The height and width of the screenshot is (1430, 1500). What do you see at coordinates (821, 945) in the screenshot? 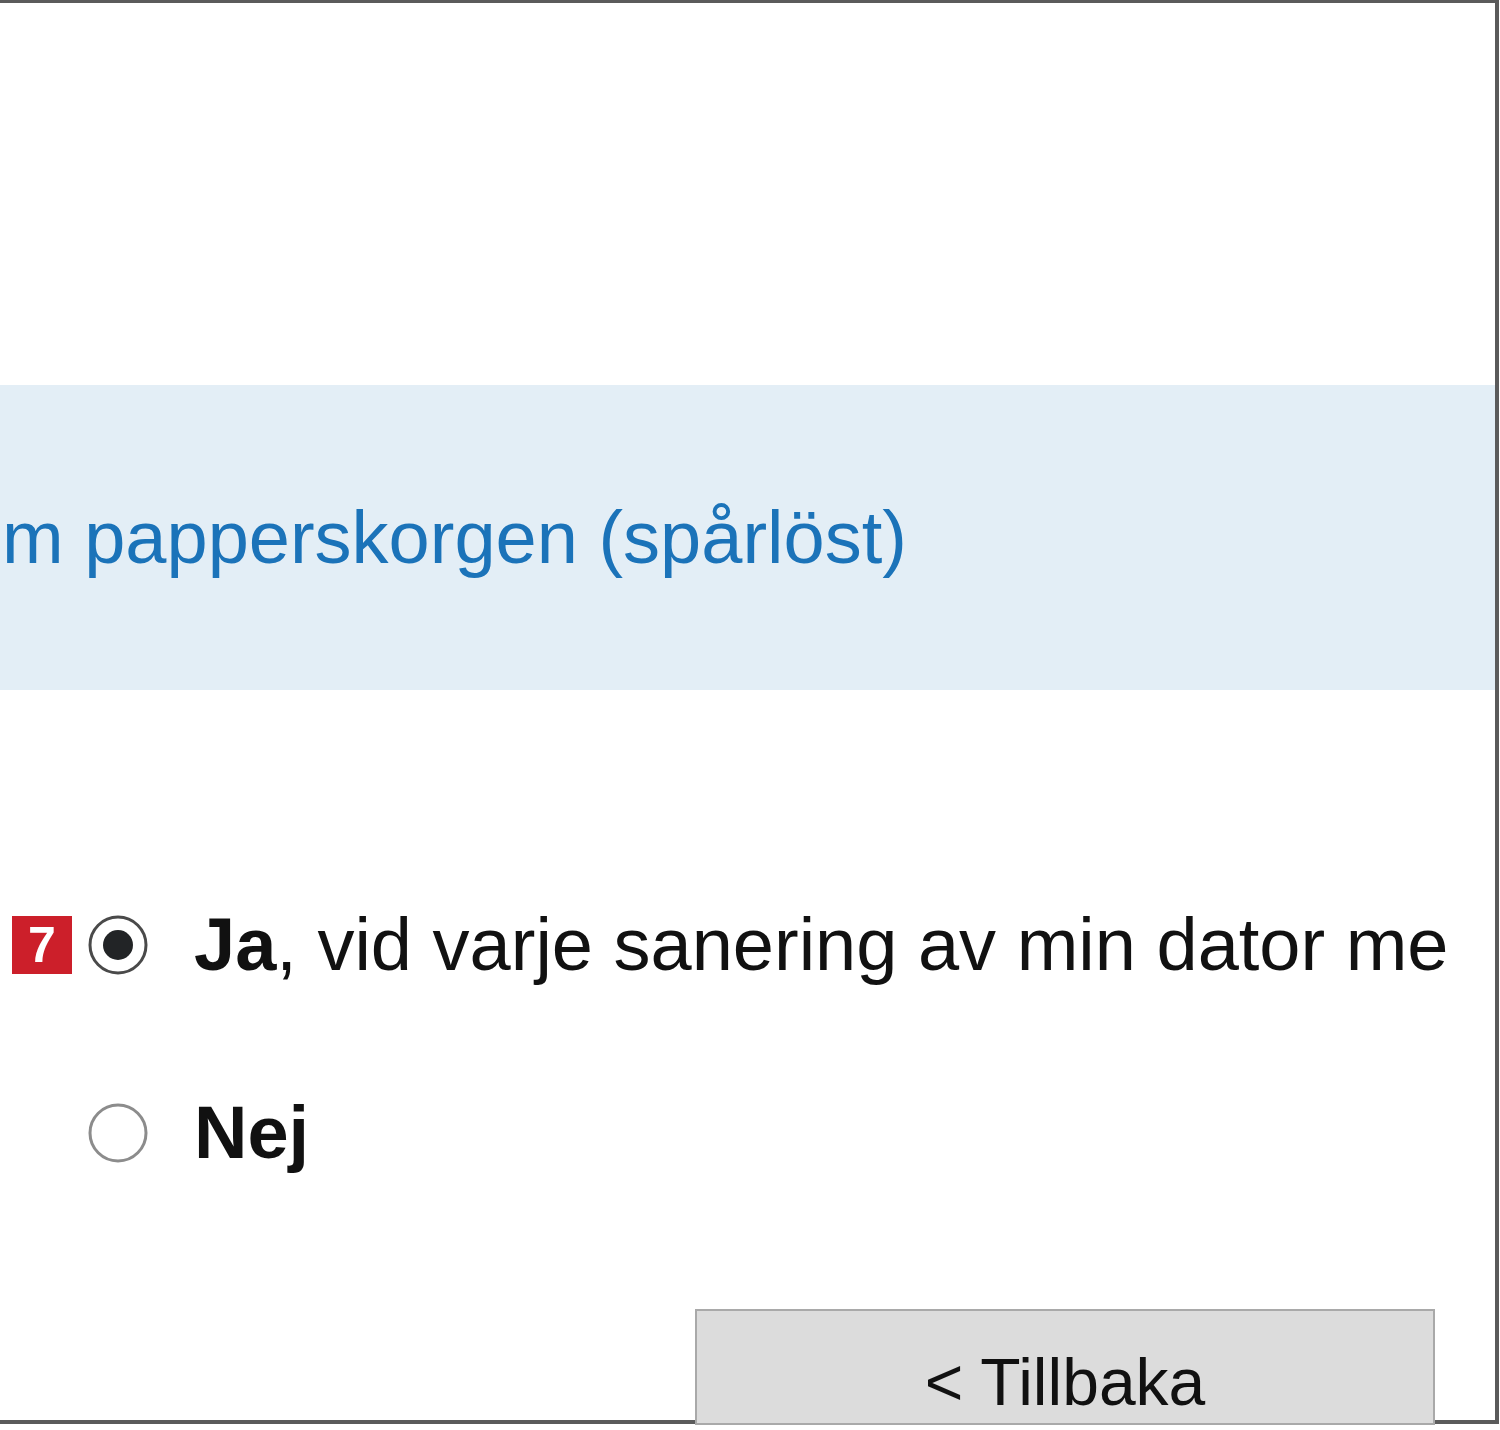
I see `option-label: Ja, vid varje sanering av min dator me` at bounding box center [821, 945].